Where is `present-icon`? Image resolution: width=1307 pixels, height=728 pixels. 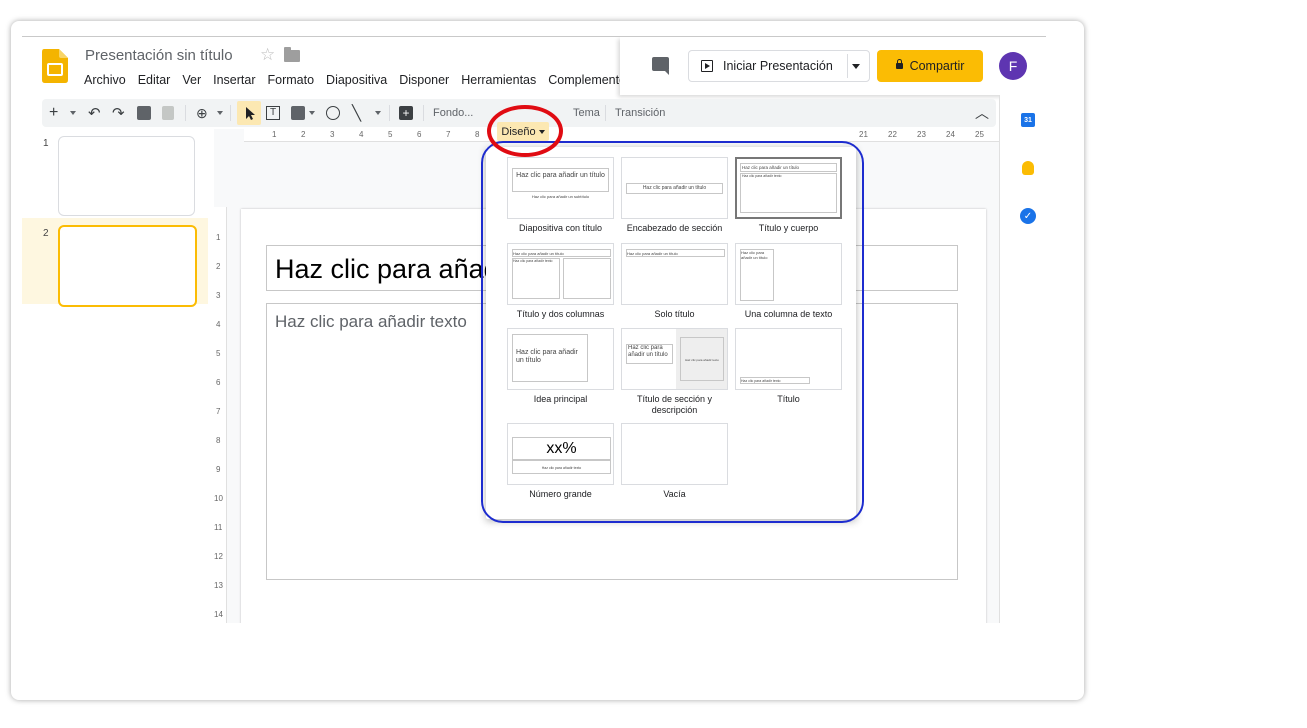
present-icon is located at coordinates (707, 66).